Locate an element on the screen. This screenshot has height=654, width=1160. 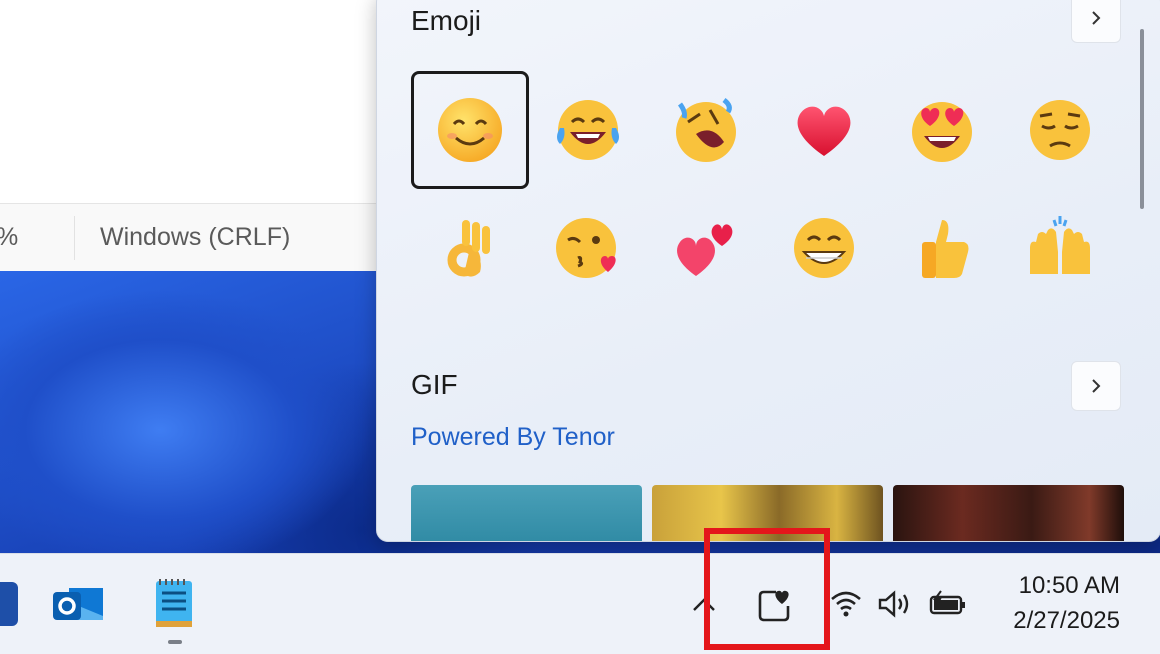
emoji-raising-hands is located at coordinates (1060, 248).